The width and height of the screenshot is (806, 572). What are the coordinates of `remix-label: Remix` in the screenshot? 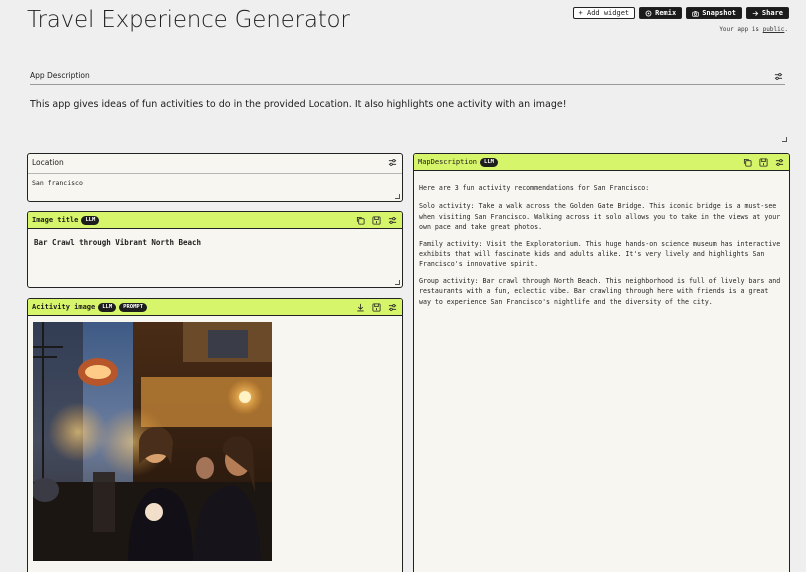 It's located at (666, 12).